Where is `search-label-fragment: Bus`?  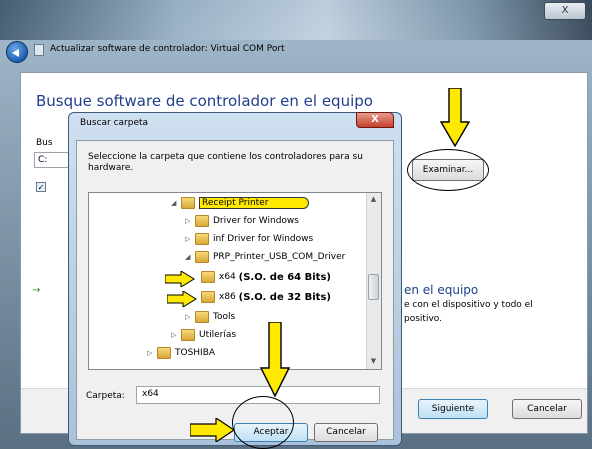
search-label-fragment: Bus is located at coordinates (44, 143).